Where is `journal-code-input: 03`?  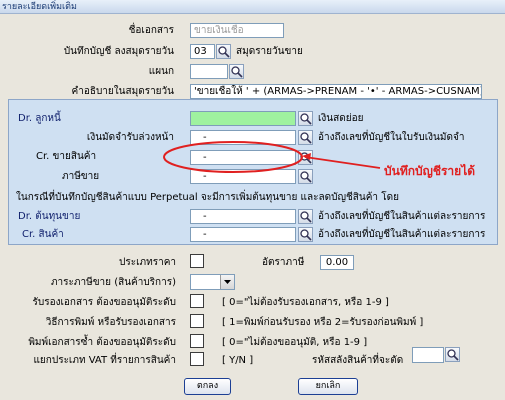 journal-code-input: 03 is located at coordinates (202, 51).